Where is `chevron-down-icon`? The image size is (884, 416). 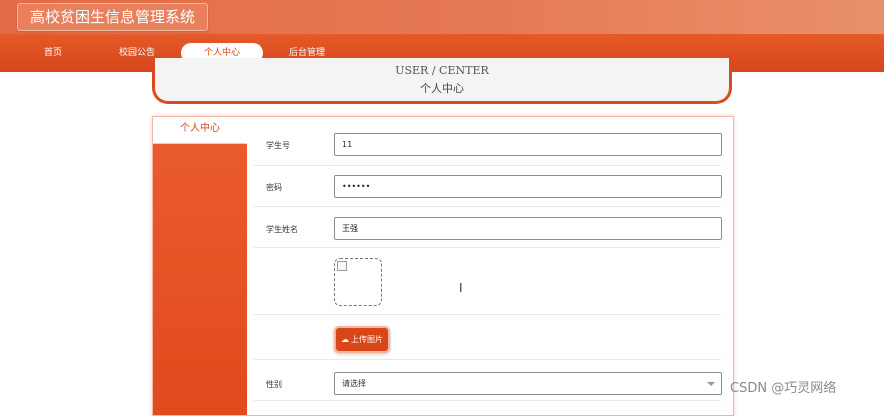
chevron-down-icon is located at coordinates (711, 384).